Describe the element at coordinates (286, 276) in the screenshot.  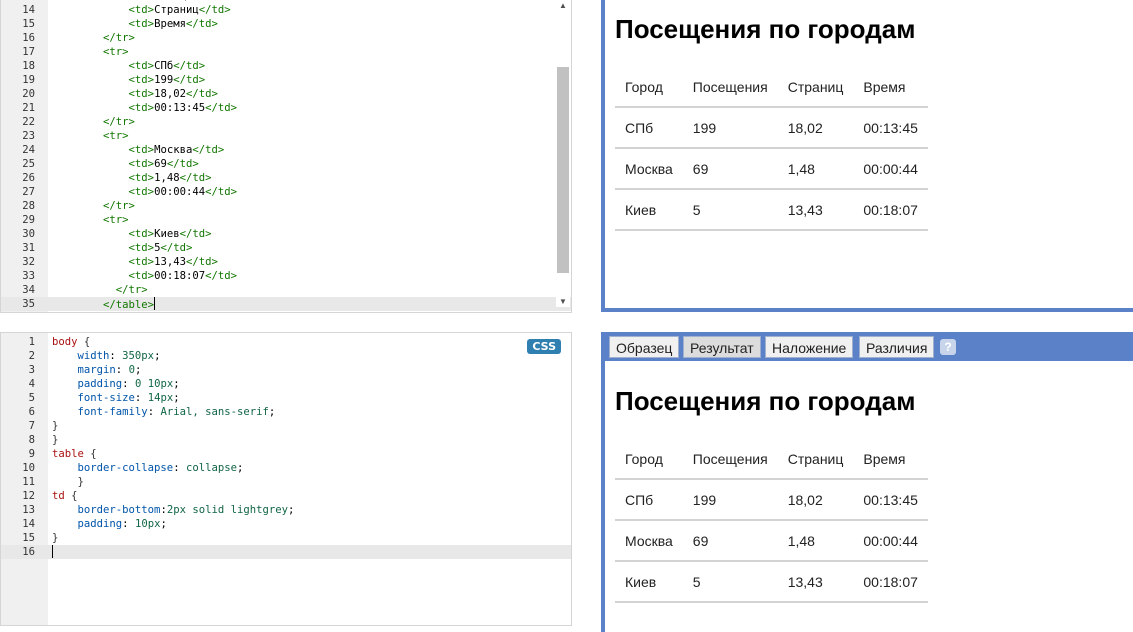
I see `code-line: 33 <td>00:18:07</td>` at that location.